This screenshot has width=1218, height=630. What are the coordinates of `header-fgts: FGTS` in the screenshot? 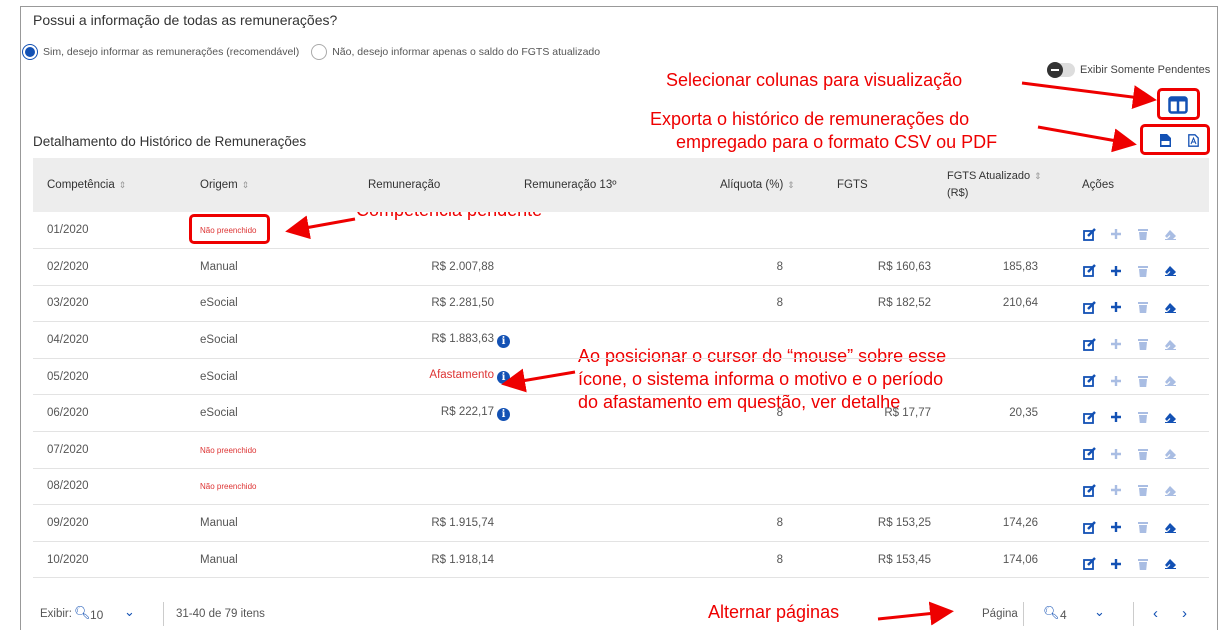 It's located at (878, 185).